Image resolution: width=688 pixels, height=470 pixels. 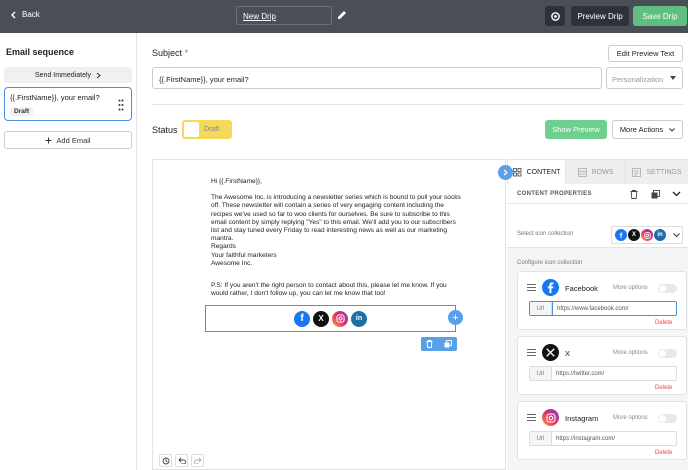 I want to click on send-immediately-label: Send Immediately, so click(x=63, y=75).